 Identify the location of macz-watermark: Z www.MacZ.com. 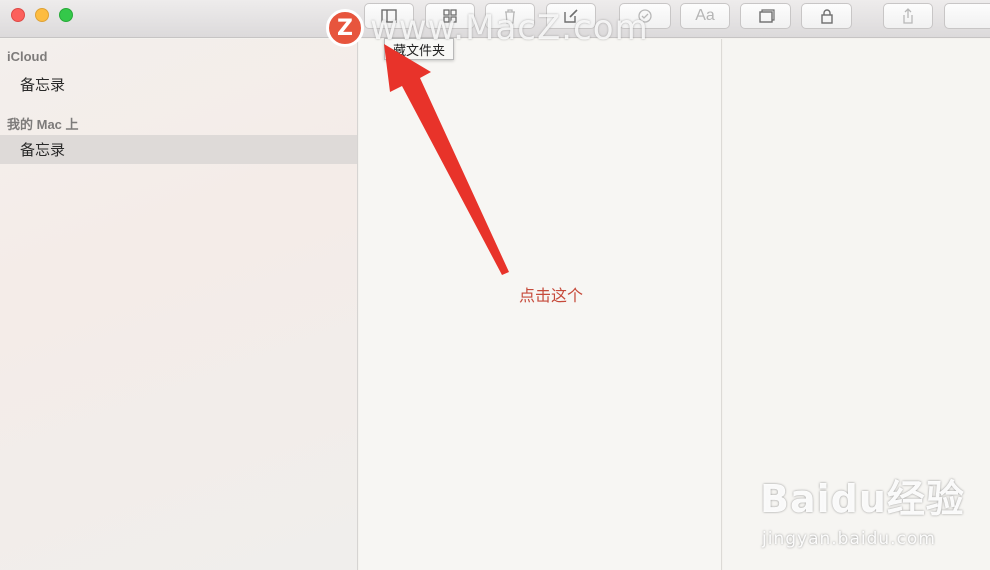
(487, 28).